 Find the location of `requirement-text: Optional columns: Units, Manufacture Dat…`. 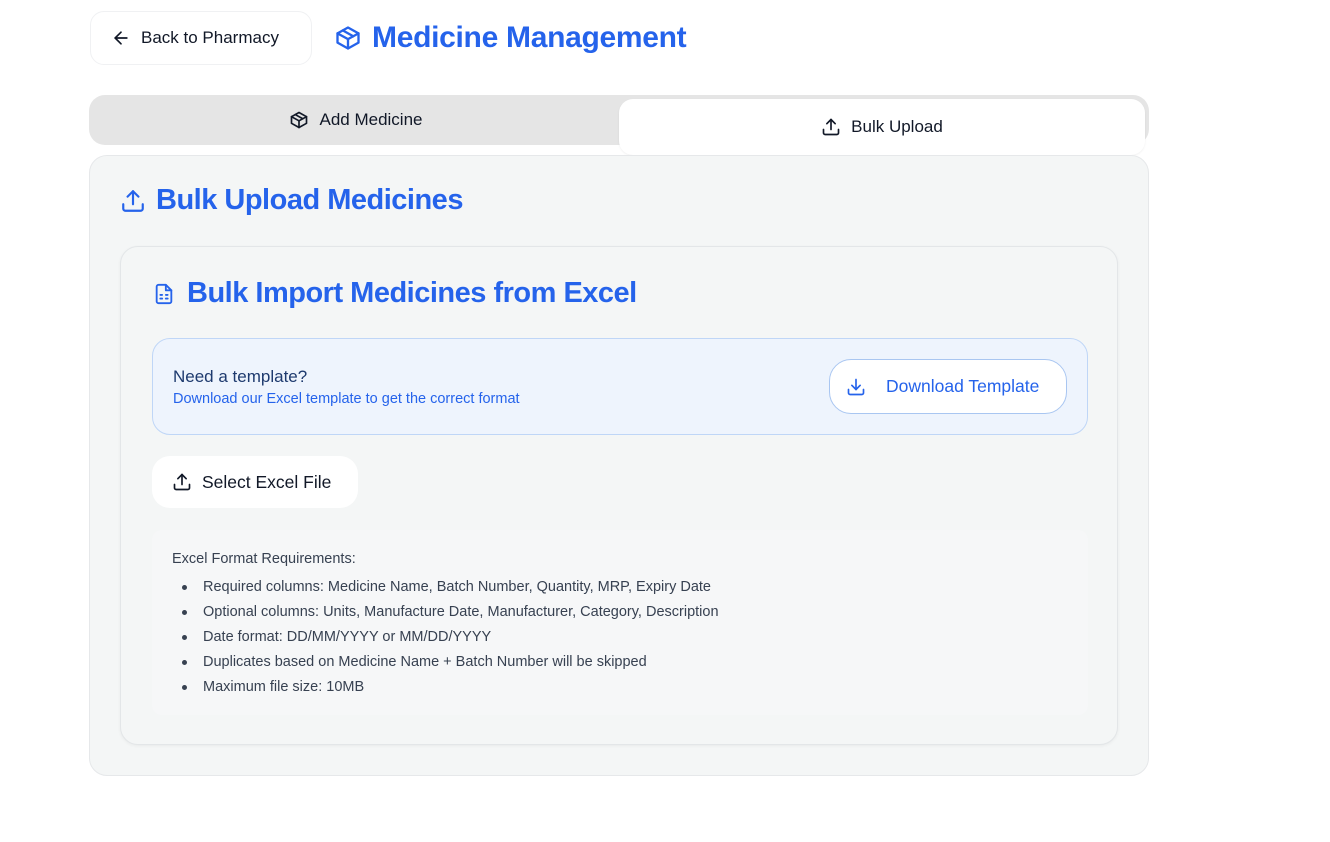

requirement-text: Optional columns: Units, Manufacture Dat… is located at coordinates (461, 612).